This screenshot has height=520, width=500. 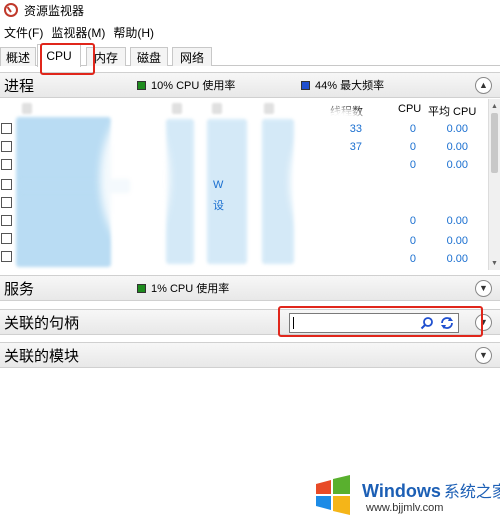 What do you see at coordinates (80, 32) in the screenshot?
I see `menu-monitor: 监视器(M)` at bounding box center [80, 32].